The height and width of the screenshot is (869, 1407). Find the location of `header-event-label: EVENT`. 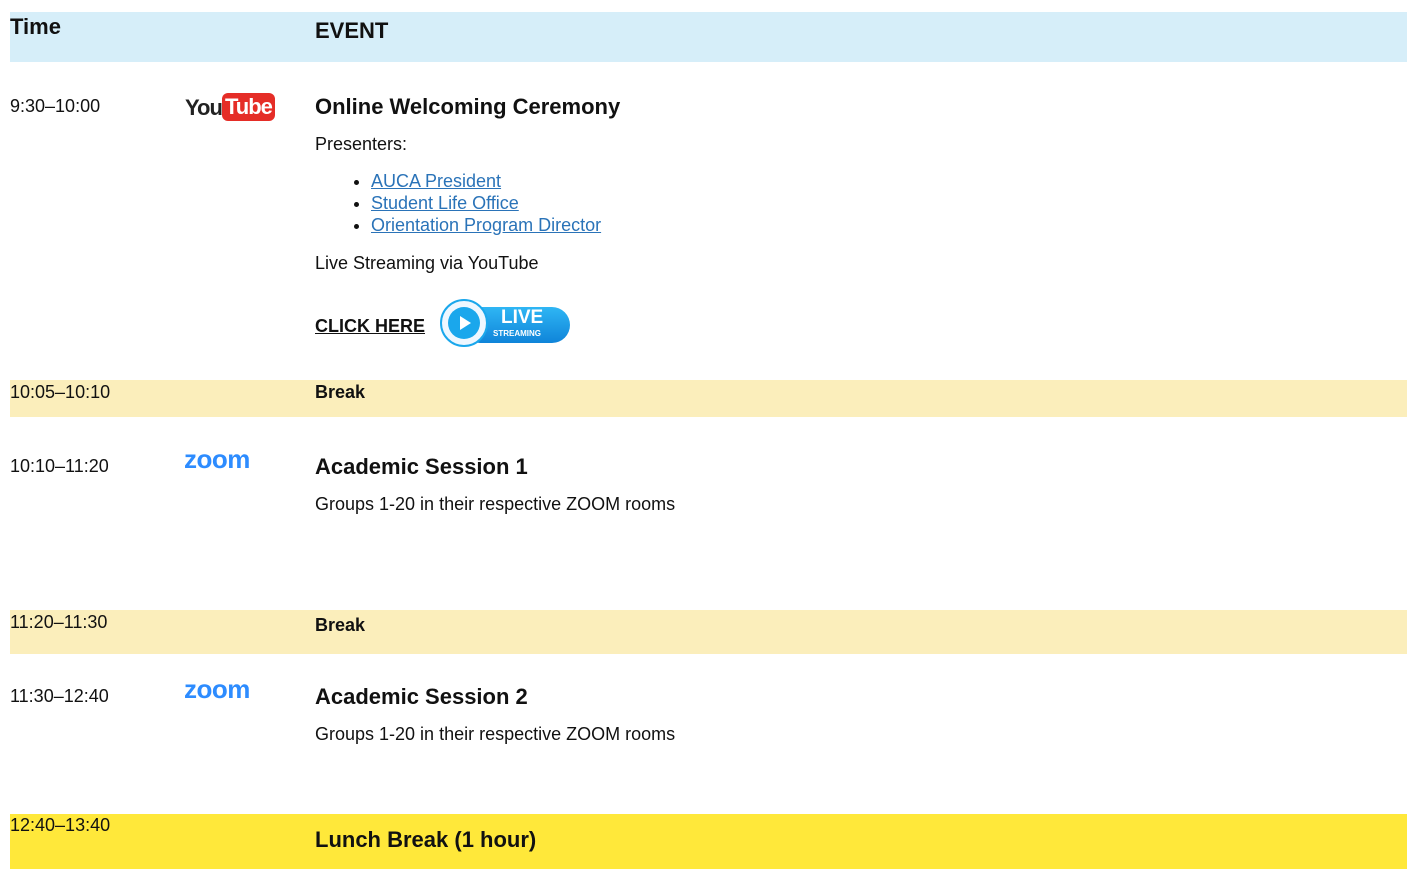

header-event-label: EVENT is located at coordinates (352, 30).